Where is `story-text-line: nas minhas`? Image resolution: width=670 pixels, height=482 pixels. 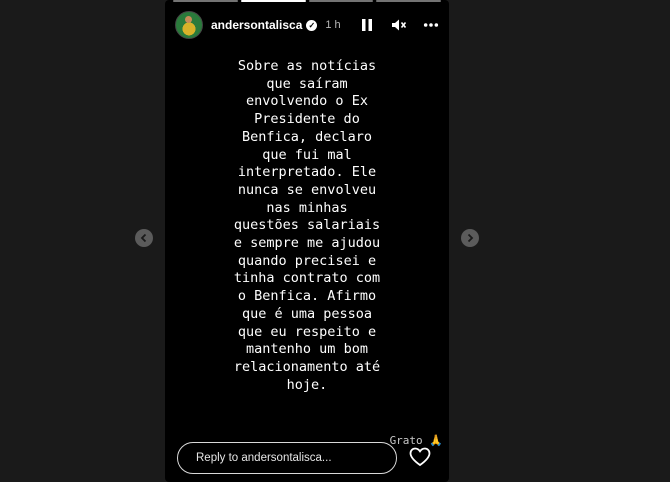 story-text-line: nas minhas is located at coordinates (307, 207).